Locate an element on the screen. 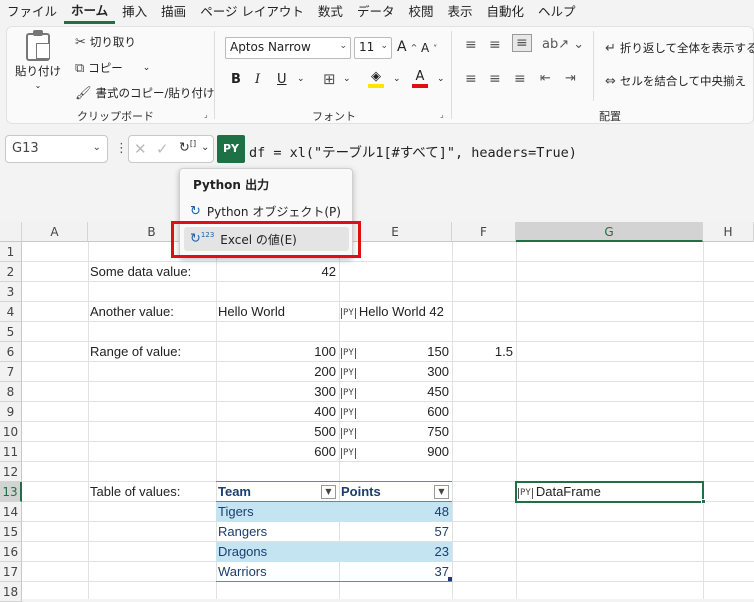  underline-button: U is located at coordinates (282, 79).